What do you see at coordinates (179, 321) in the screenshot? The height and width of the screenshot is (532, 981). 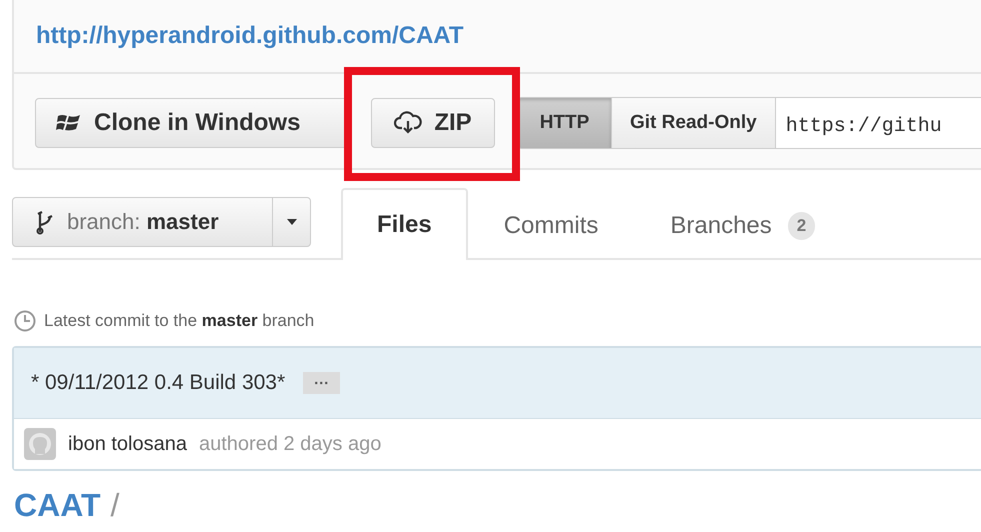 I see `latest-commit-text: Latest commit to the master branch` at bounding box center [179, 321].